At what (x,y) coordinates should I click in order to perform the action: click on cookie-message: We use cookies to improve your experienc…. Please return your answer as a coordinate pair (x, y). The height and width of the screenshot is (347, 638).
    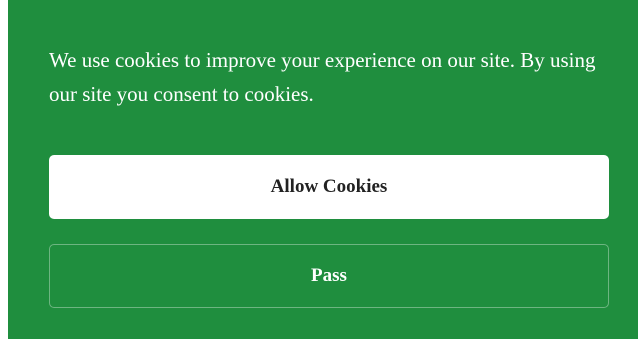
    Looking at the image, I should click on (322, 77).